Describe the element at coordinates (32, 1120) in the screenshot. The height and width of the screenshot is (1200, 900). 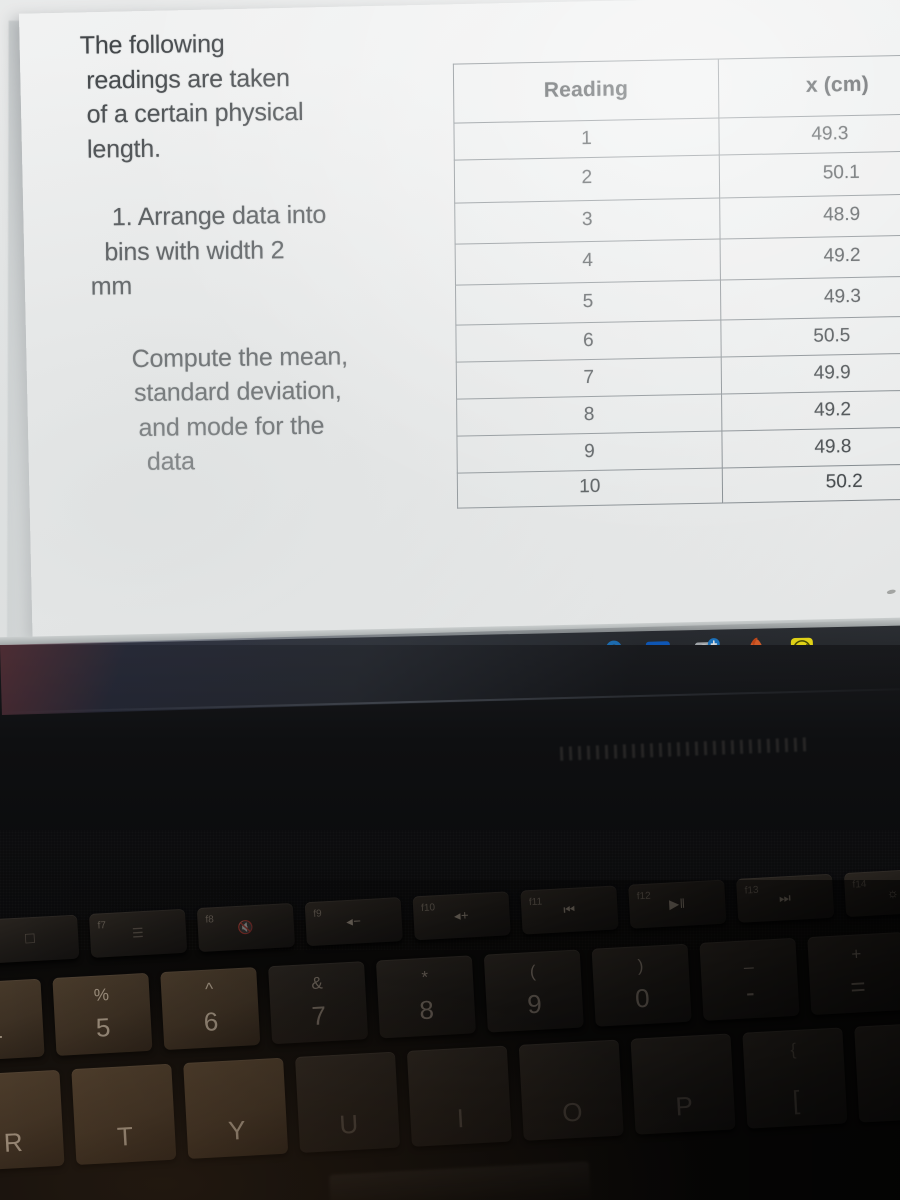
I see `key-r: R` at that location.